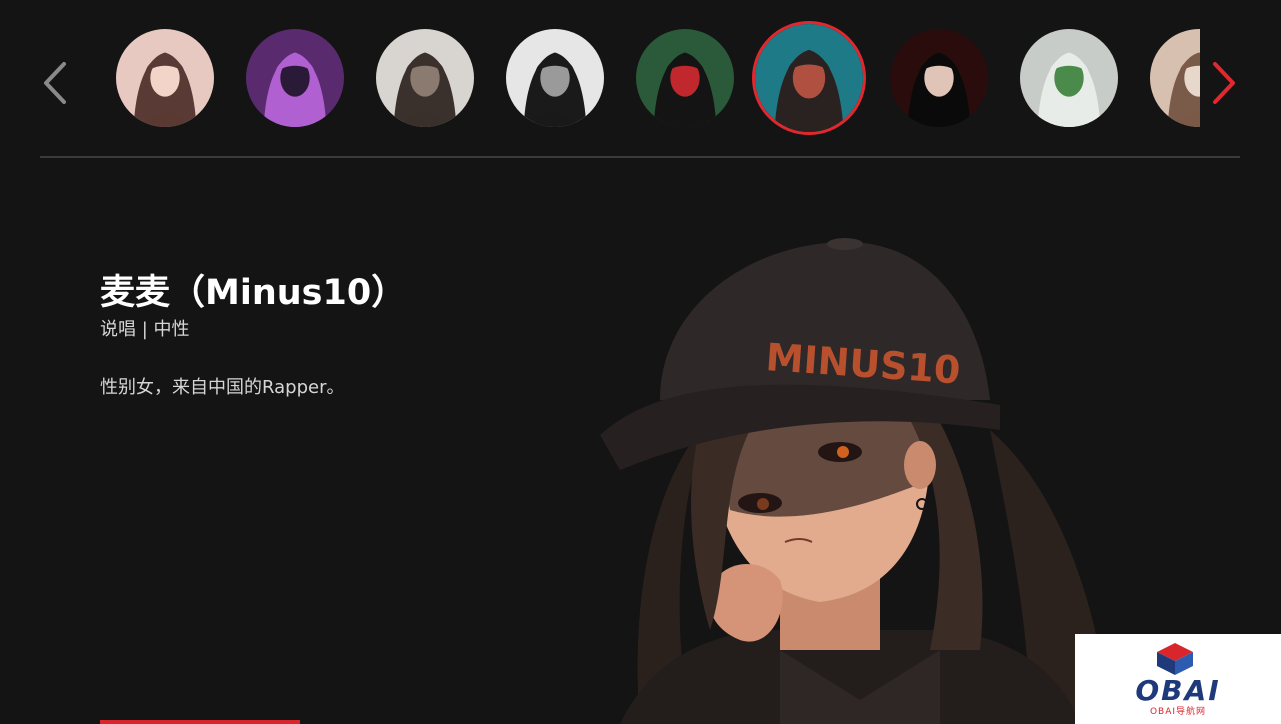  Describe the element at coordinates (253, 293) in the screenshot. I see `character-name: 麦麦（Minus10）` at that location.